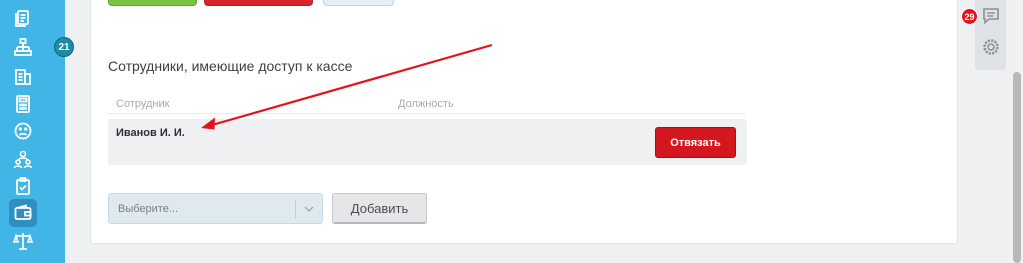 The width and height of the screenshot is (1023, 263). What do you see at coordinates (427, 142) in the screenshot?
I see `table-row: Иванов И. И. Отвязать` at bounding box center [427, 142].